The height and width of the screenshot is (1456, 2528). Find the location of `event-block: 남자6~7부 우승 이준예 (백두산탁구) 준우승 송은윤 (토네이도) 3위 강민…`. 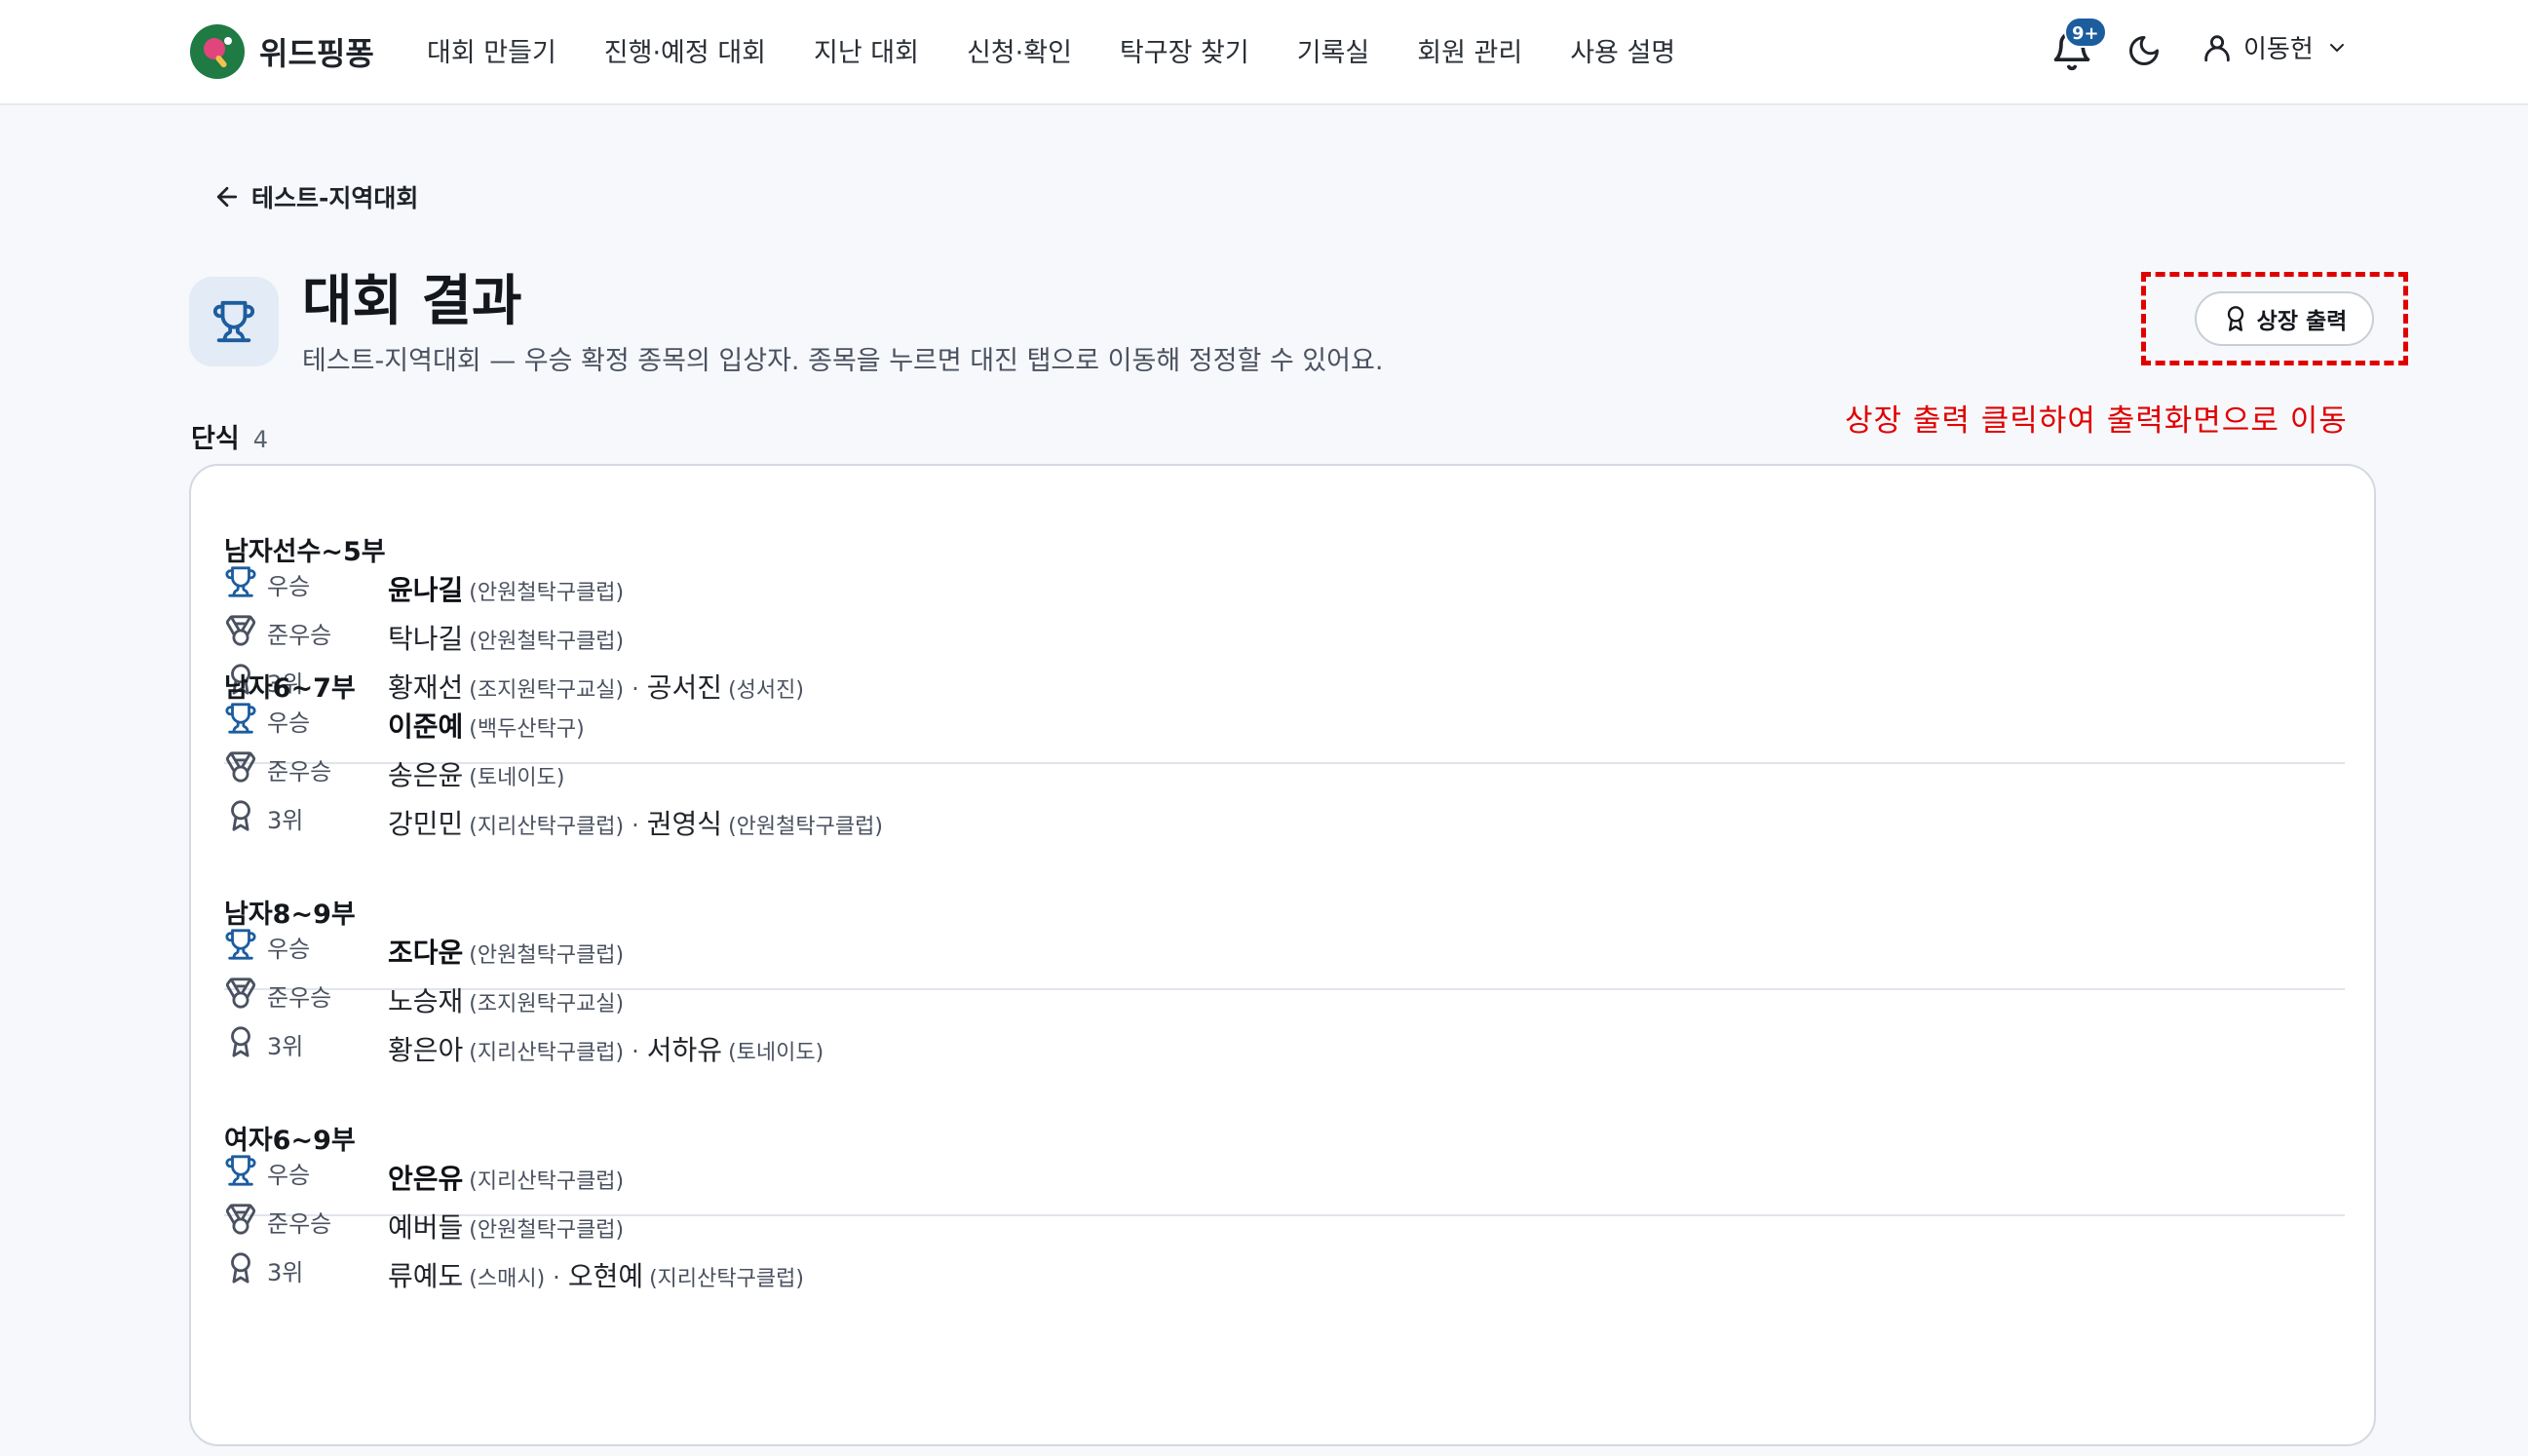

event-block: 남자6~7부 우승 이준예 (백두산탁구) 준우승 송은윤 (토네이도) 3위 강민… is located at coordinates (1284, 759).